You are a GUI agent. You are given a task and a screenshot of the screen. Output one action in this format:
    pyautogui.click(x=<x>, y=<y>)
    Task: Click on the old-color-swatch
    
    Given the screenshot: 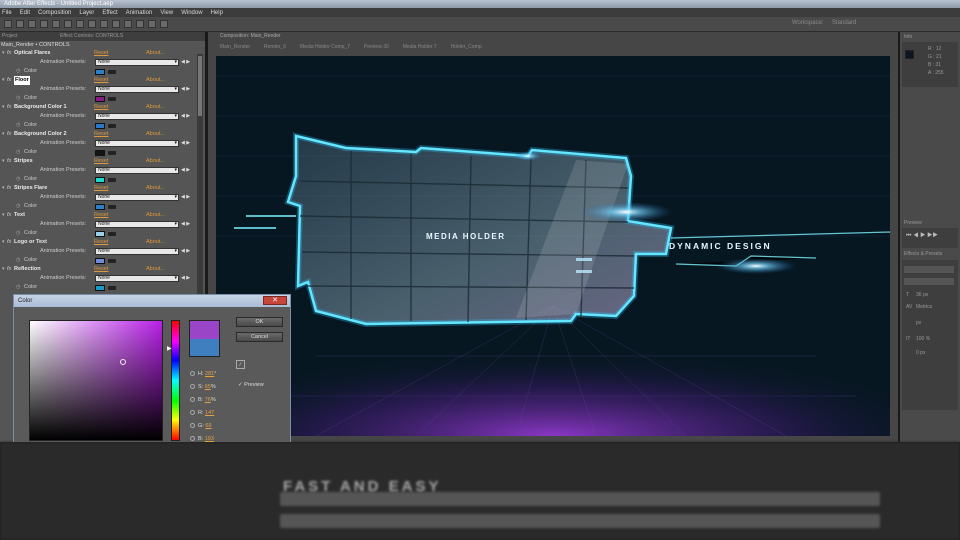 What is the action you would take?
    pyautogui.click(x=204, y=348)
    